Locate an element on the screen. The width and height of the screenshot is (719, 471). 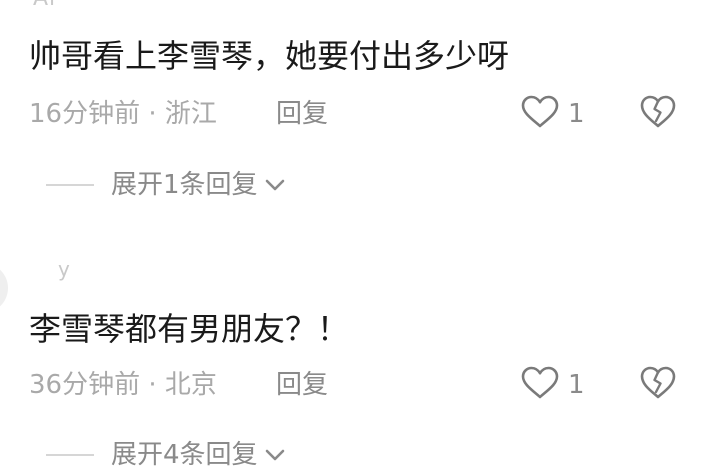
expand-replies-button: 展开4条回复 is located at coordinates (166, 454).